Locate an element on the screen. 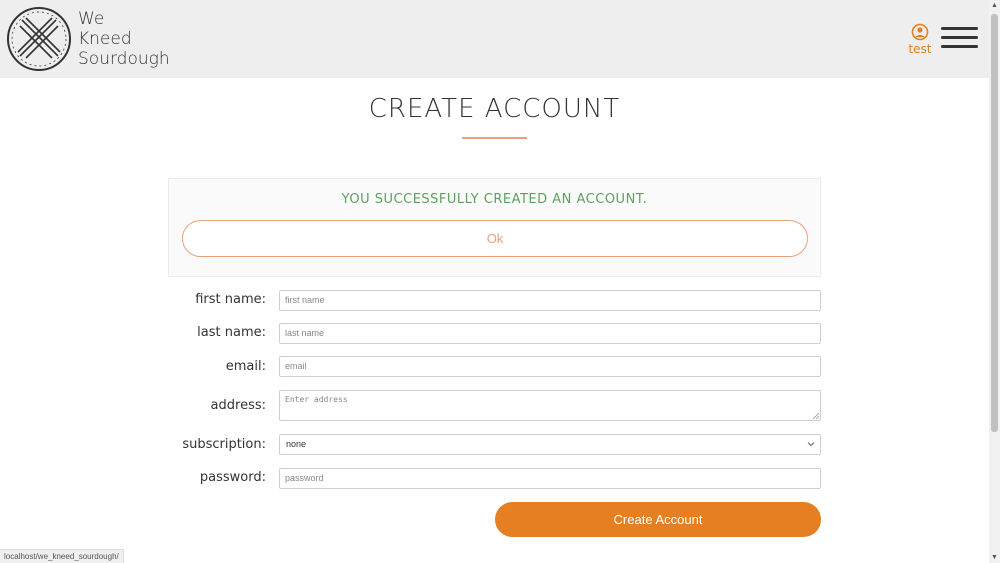 This screenshot has height=563, width=1000. status-bar-url: localhost/we_kneed_sourdough/ is located at coordinates (62, 556).